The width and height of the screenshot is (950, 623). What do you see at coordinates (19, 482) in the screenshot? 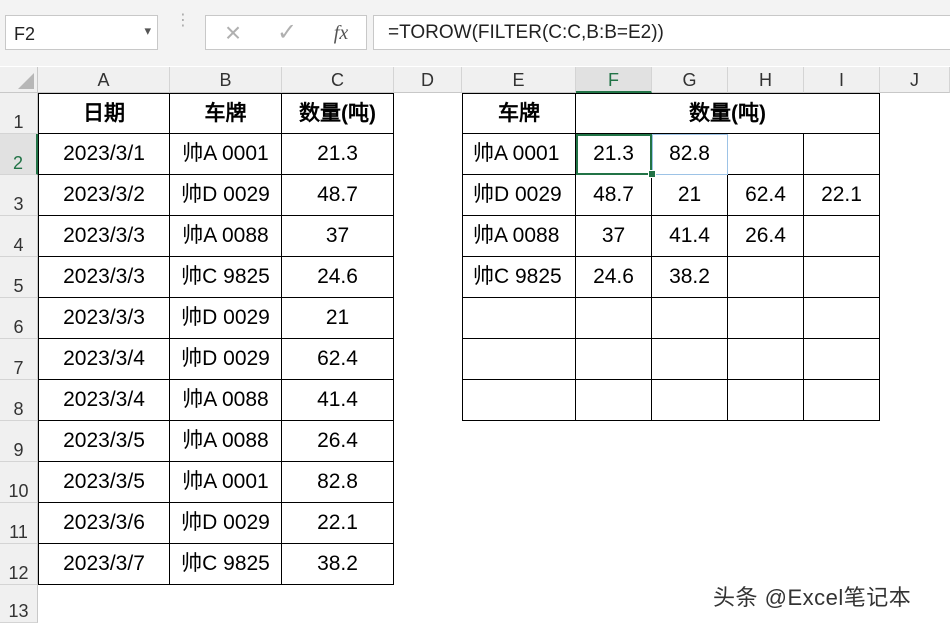
I see `row-header-10: 10` at bounding box center [19, 482].